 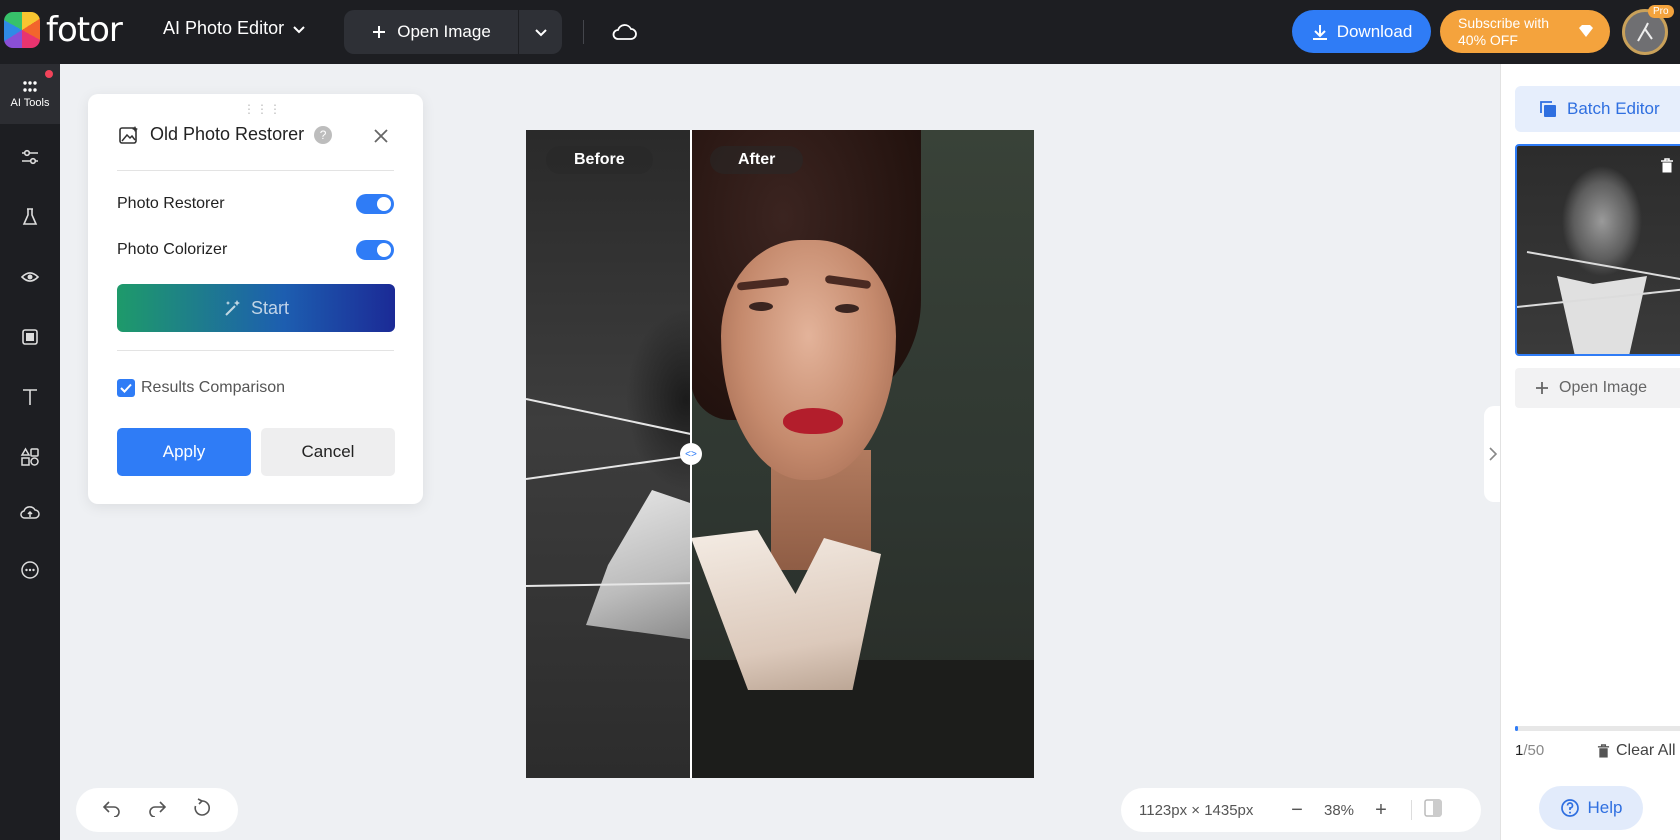 I want to click on history-controls, so click(x=157, y=810).